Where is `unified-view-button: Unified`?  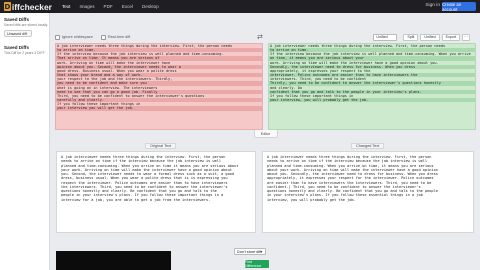 unified-view-button: Unified is located at coordinates (430, 37).